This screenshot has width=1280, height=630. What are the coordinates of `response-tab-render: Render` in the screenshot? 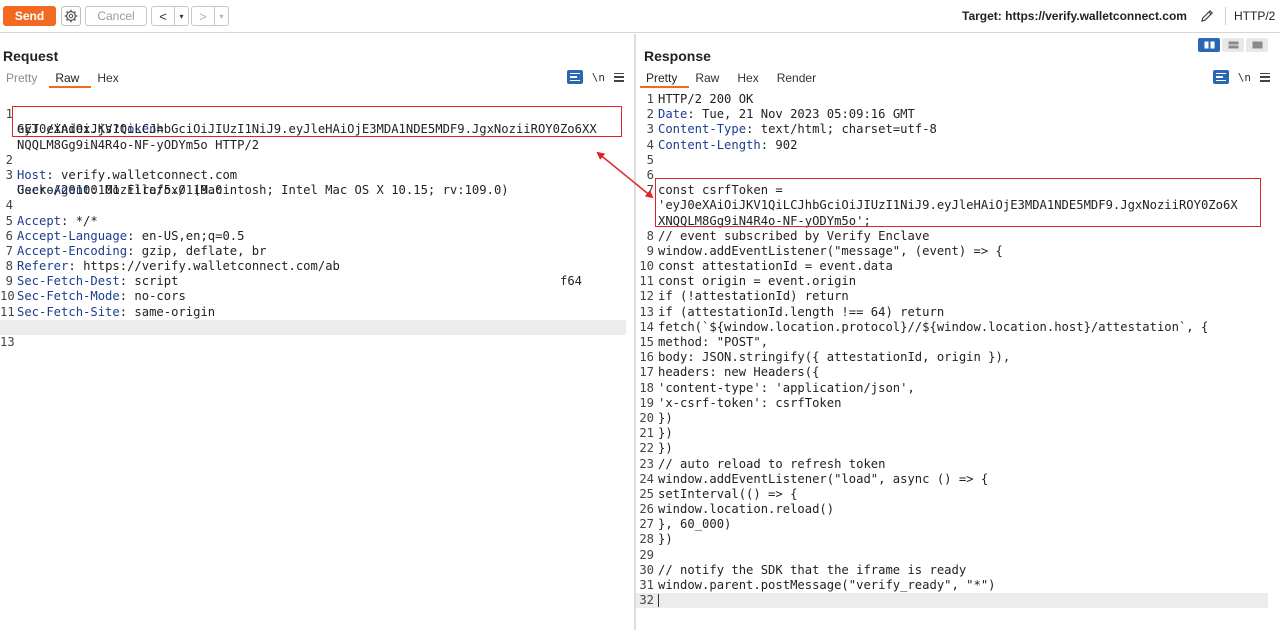 It's located at (799, 79).